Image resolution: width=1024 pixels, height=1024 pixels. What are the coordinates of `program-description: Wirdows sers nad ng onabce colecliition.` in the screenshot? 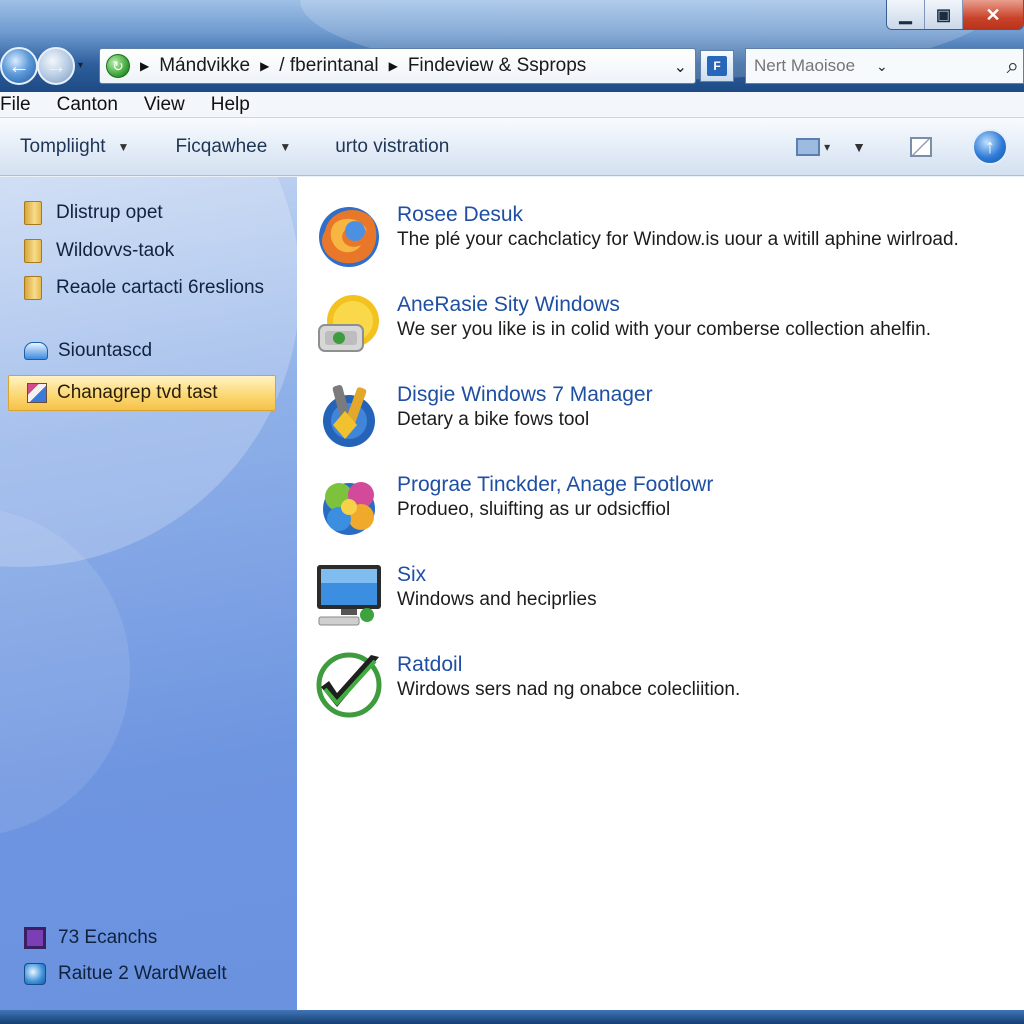 It's located at (569, 689).